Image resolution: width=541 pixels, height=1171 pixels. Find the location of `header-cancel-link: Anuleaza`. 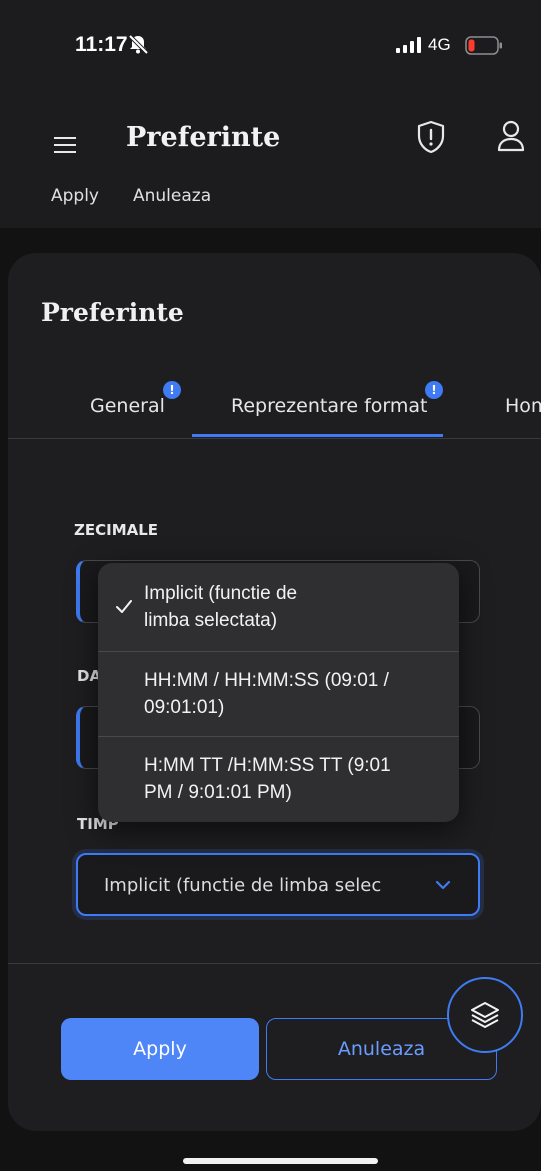

header-cancel-link: Anuleaza is located at coordinates (172, 196).